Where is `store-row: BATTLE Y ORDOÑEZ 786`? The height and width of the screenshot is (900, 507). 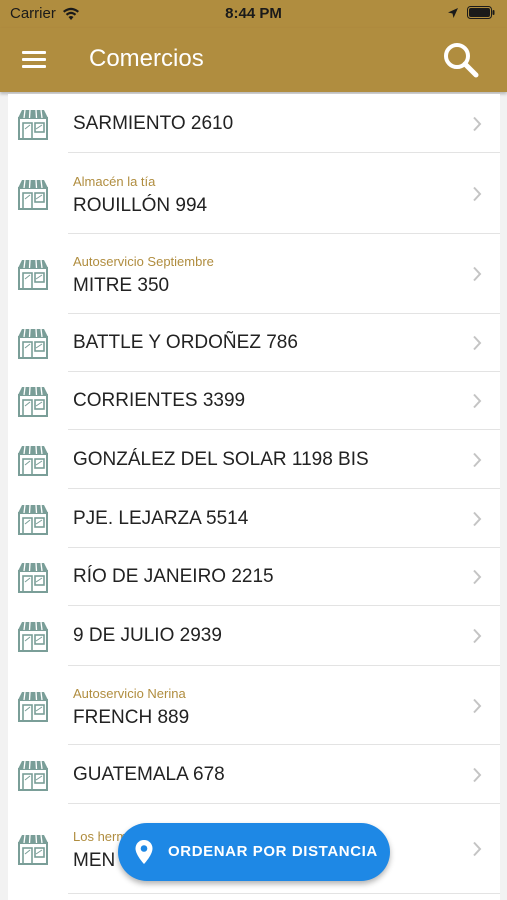 store-row: BATTLE Y ORDOÑEZ 786 is located at coordinates (254, 343).